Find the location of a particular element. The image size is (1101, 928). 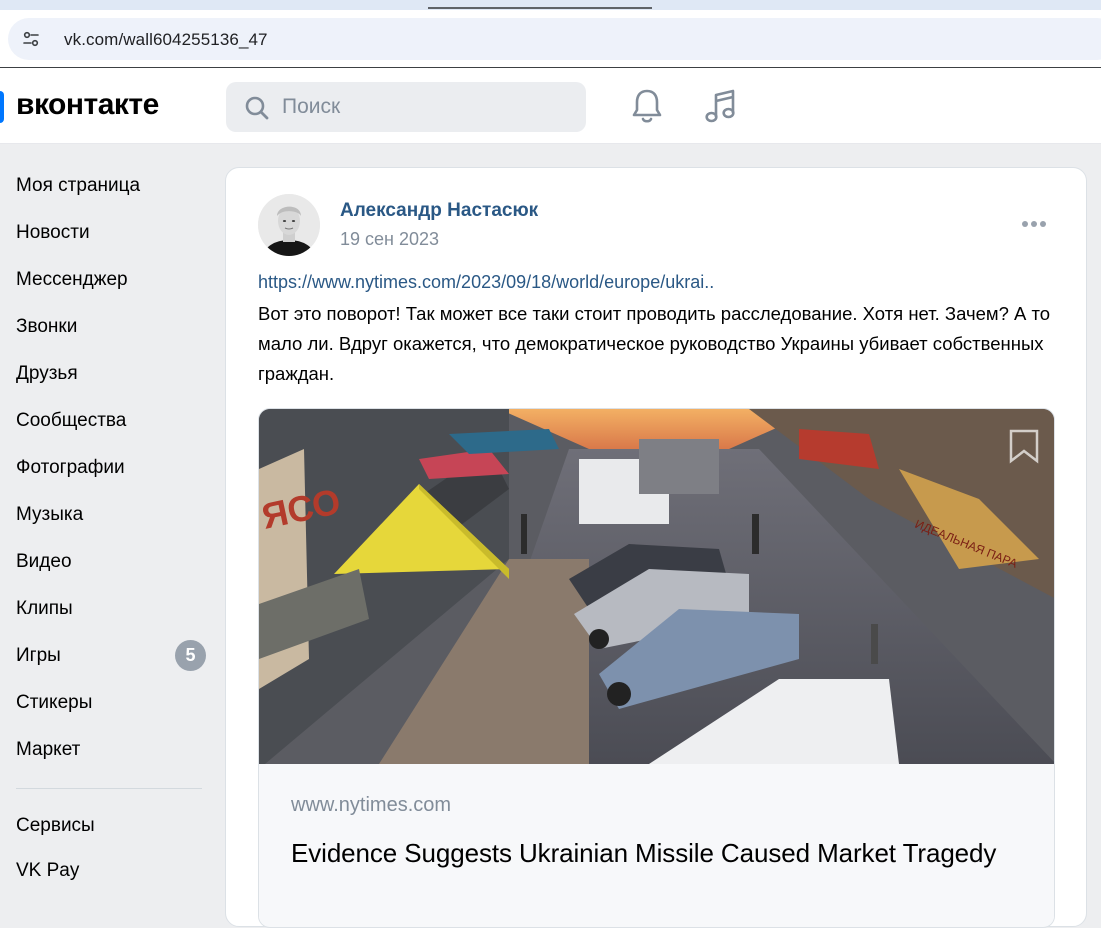

search-box is located at coordinates (406, 107).